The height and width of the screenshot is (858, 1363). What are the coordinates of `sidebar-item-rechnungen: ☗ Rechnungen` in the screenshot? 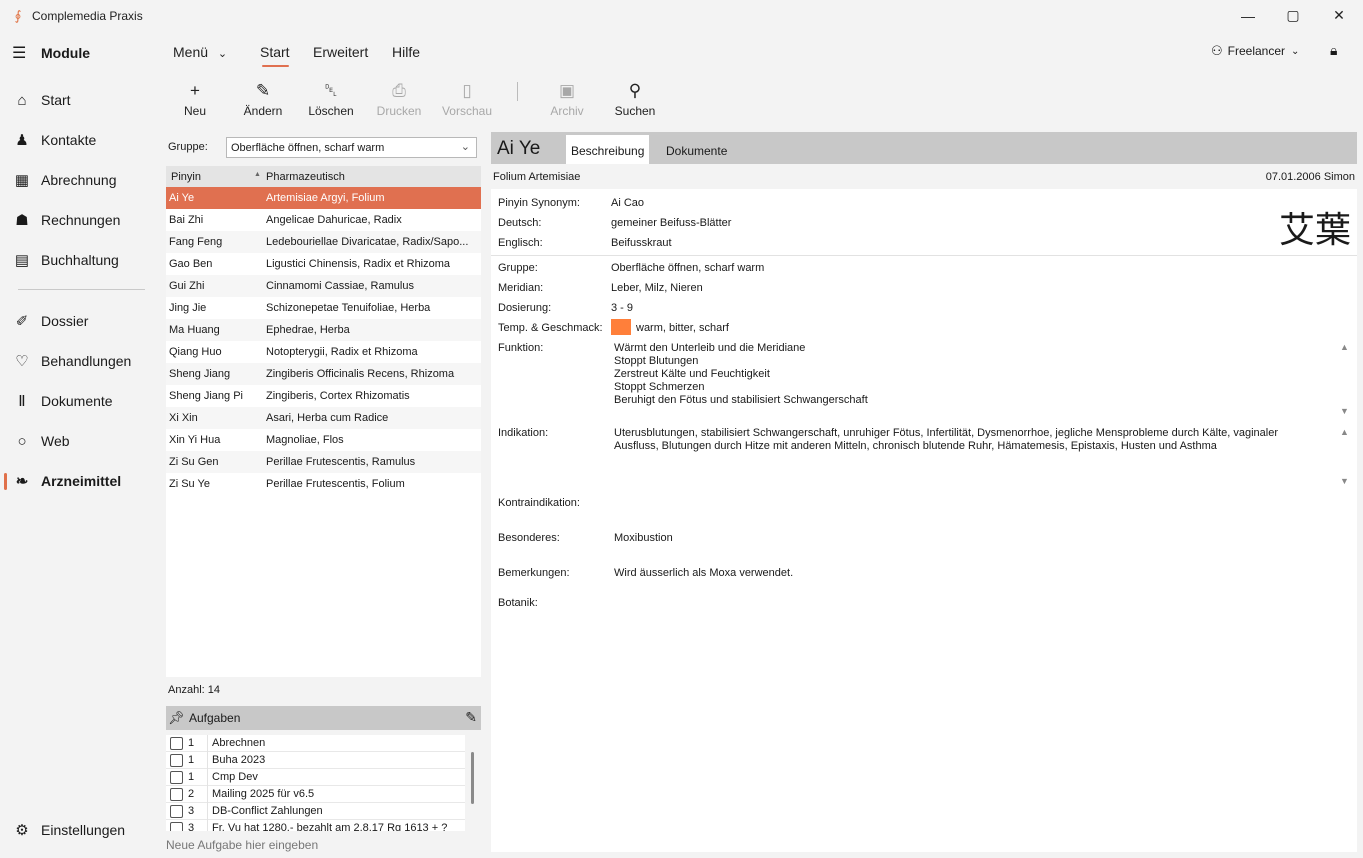 It's located at (80, 220).